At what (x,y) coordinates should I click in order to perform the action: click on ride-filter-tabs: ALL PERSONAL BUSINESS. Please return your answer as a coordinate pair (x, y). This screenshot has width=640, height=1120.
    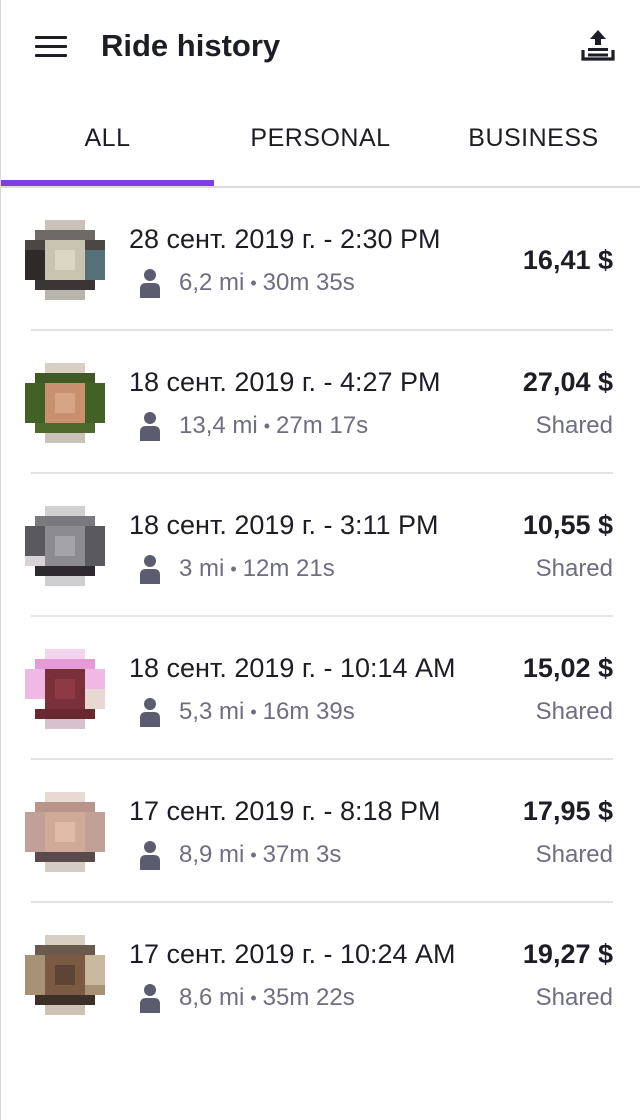
    Looking at the image, I should click on (320, 144).